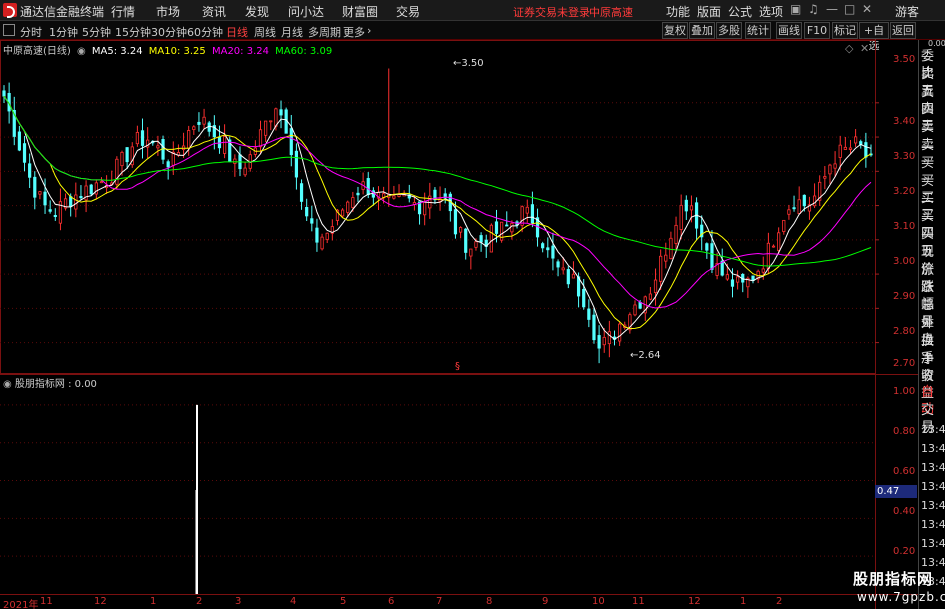 The height and width of the screenshot is (609, 945). I want to click on window-controls: ▣ ♫ — □ ✕, so click(840, 10).